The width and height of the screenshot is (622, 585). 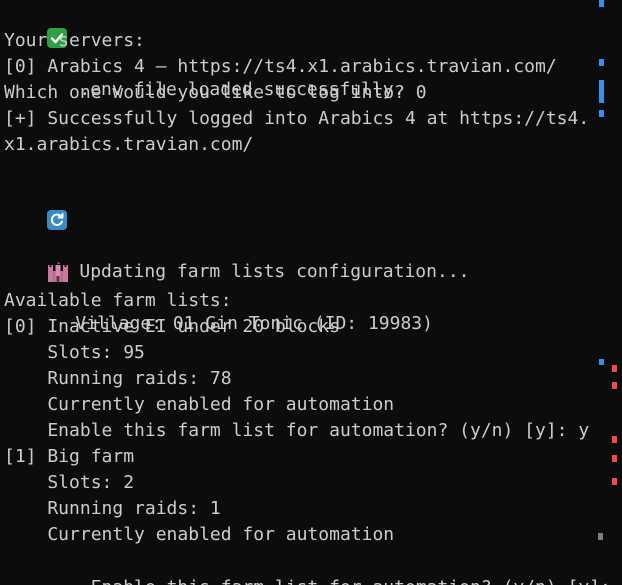 I want to click on refresh-icon, so click(x=57, y=220).